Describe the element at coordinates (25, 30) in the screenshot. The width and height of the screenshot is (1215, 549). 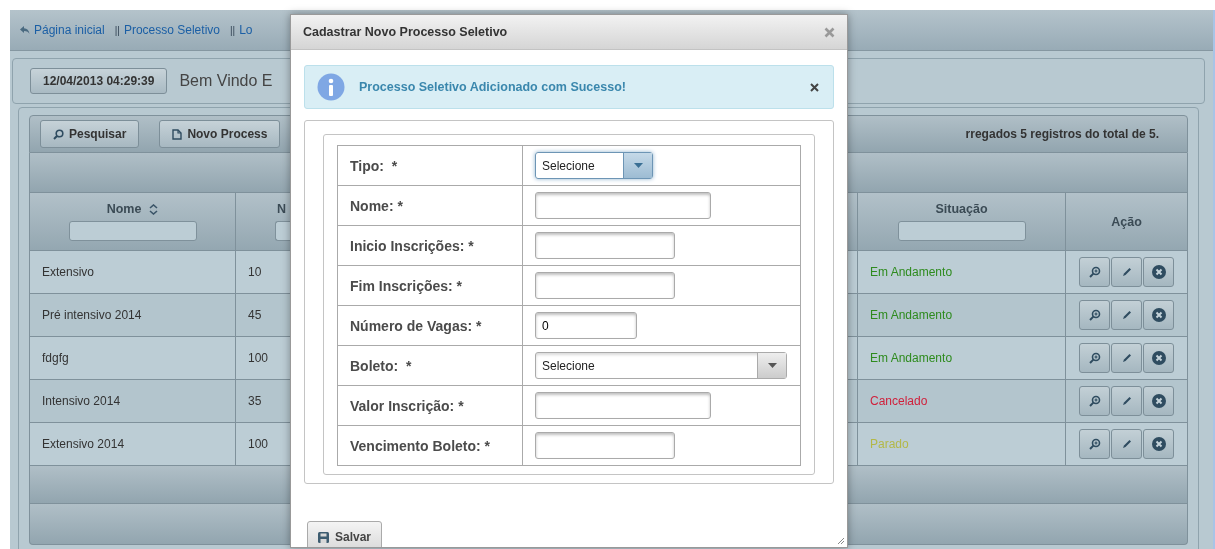
I see `back-arrow-icon` at that location.